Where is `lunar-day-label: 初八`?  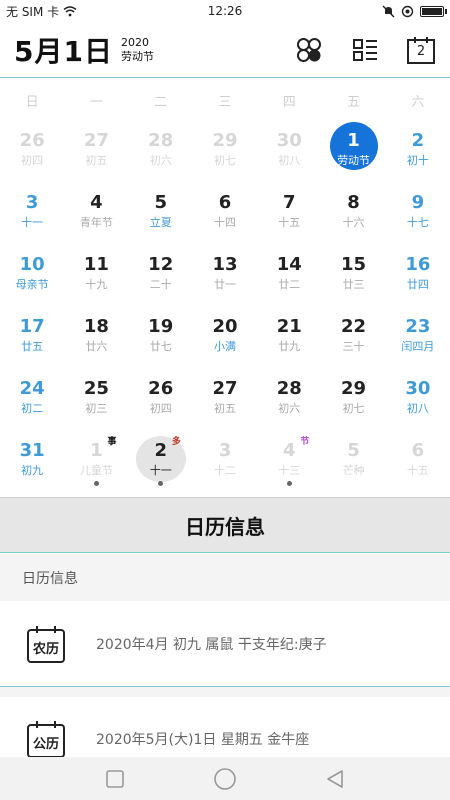
lunar-day-label: 初八 is located at coordinates (289, 160).